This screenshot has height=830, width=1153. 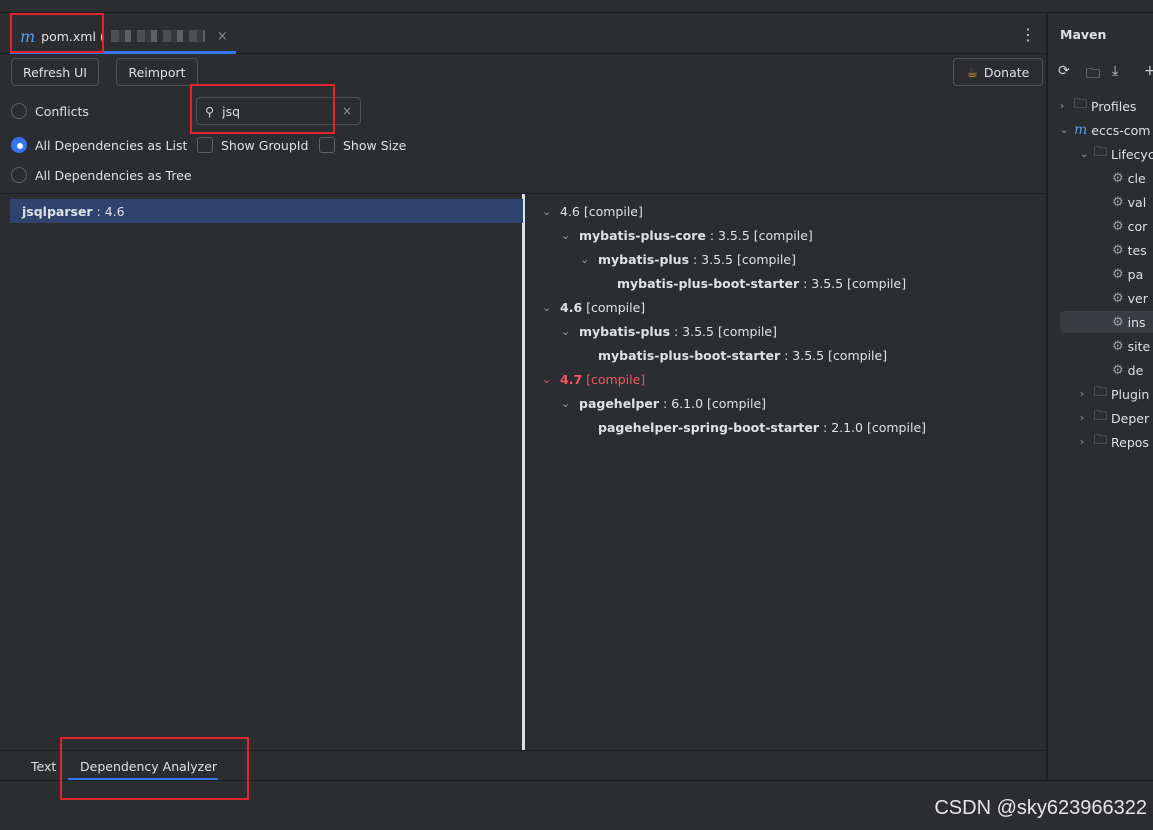 What do you see at coordinates (1098, 106) in the screenshot?
I see `maven-tree-item: › 🗀 Profiles` at bounding box center [1098, 106].